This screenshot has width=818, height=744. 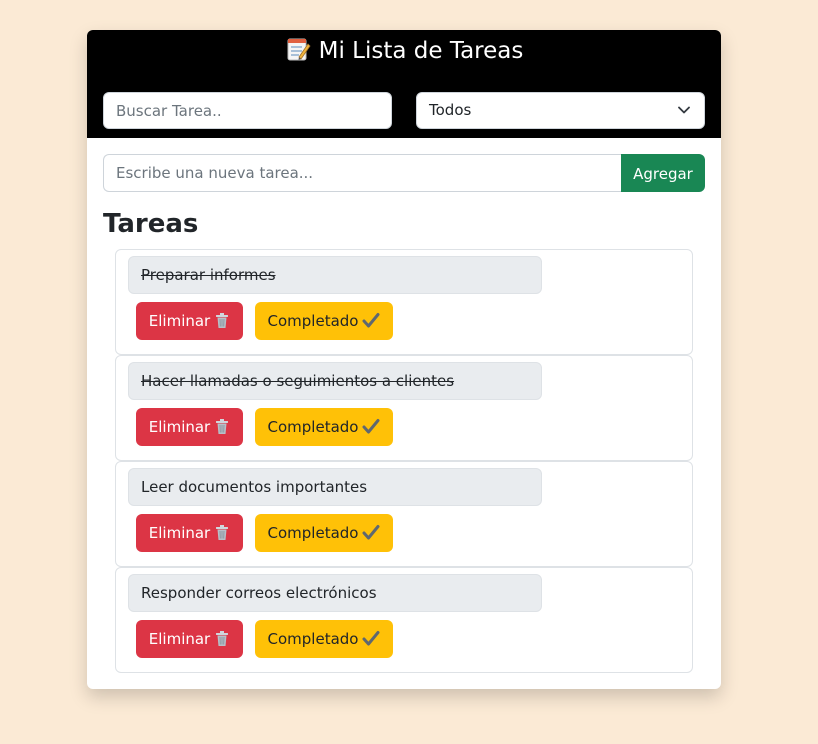 I want to click on app-title-text: Mi Lista de Tareas, so click(x=421, y=51).